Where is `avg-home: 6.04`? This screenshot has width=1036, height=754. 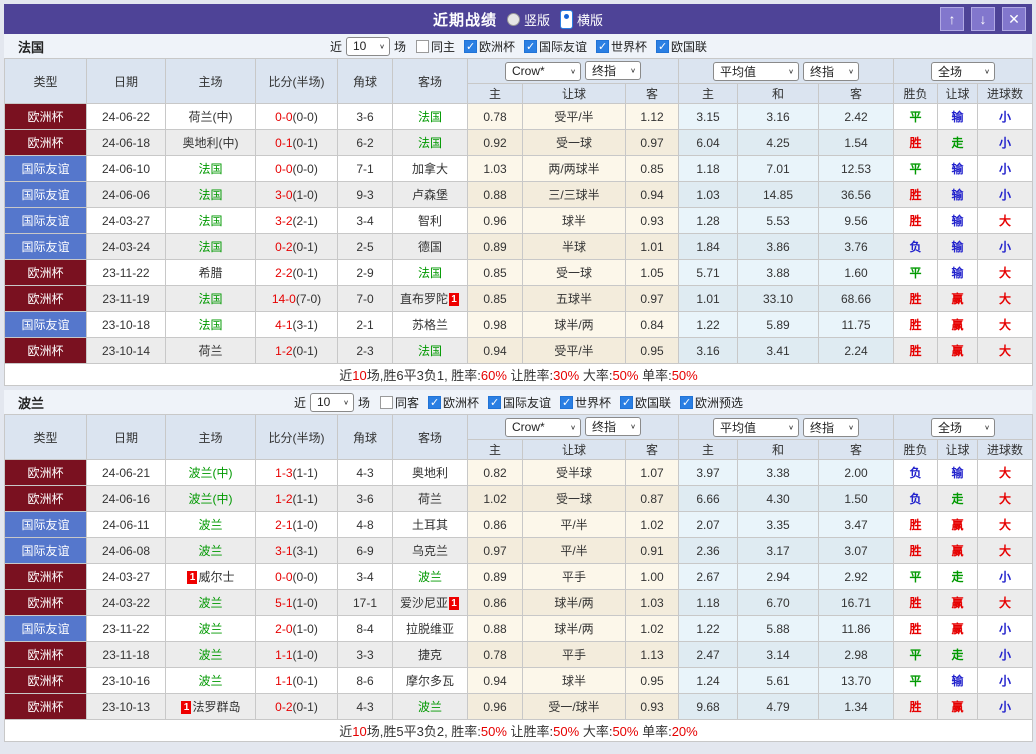 avg-home: 6.04 is located at coordinates (708, 142).